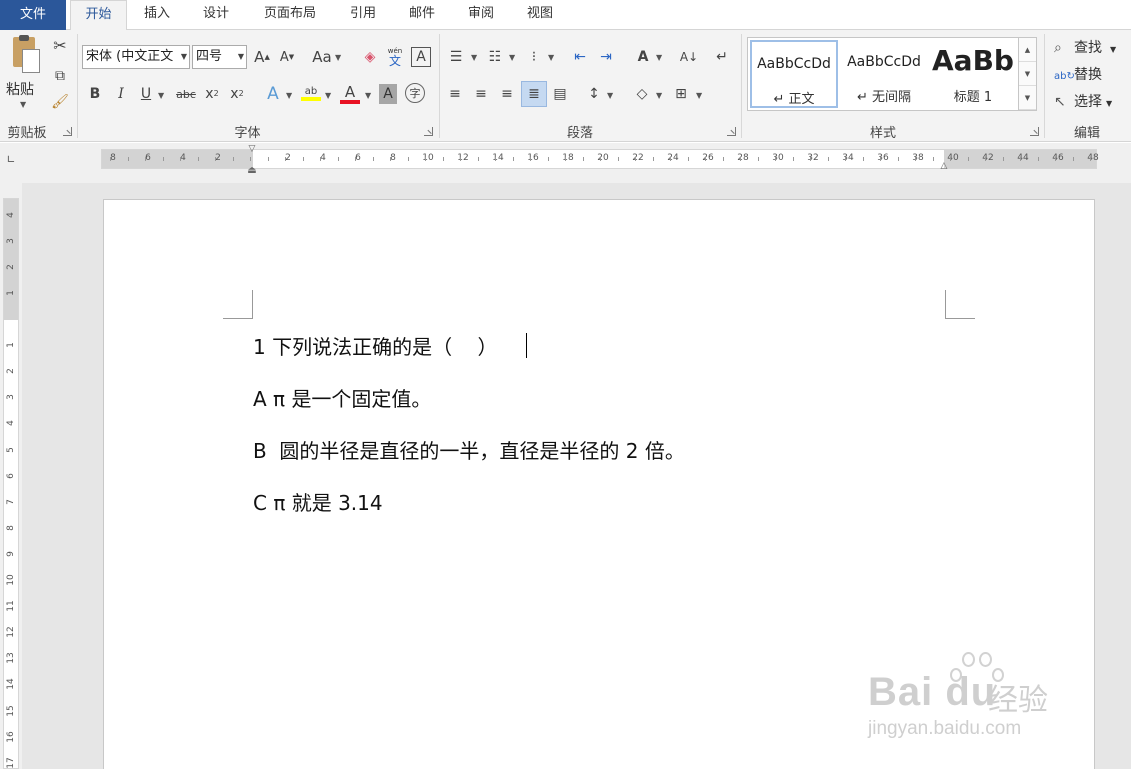 The height and width of the screenshot is (769, 1131). What do you see at coordinates (161, 95) in the screenshot?
I see `underline-dropdown-icon: ▼` at bounding box center [161, 95].